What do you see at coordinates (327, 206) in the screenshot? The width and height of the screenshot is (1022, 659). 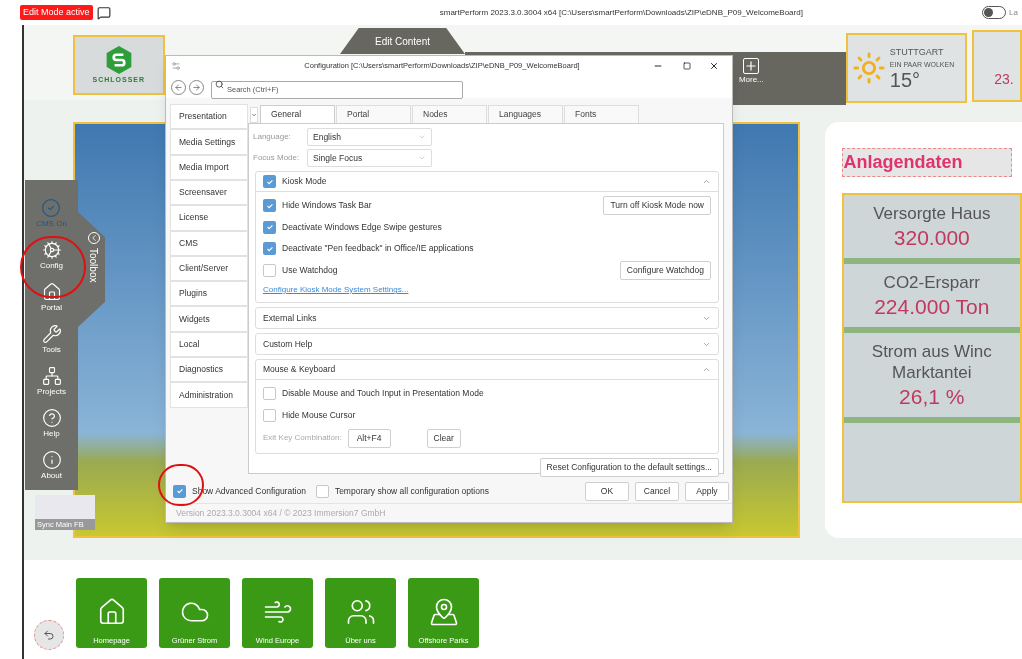 I see `checkbox-label: Hide Windows Task Bar` at bounding box center [327, 206].